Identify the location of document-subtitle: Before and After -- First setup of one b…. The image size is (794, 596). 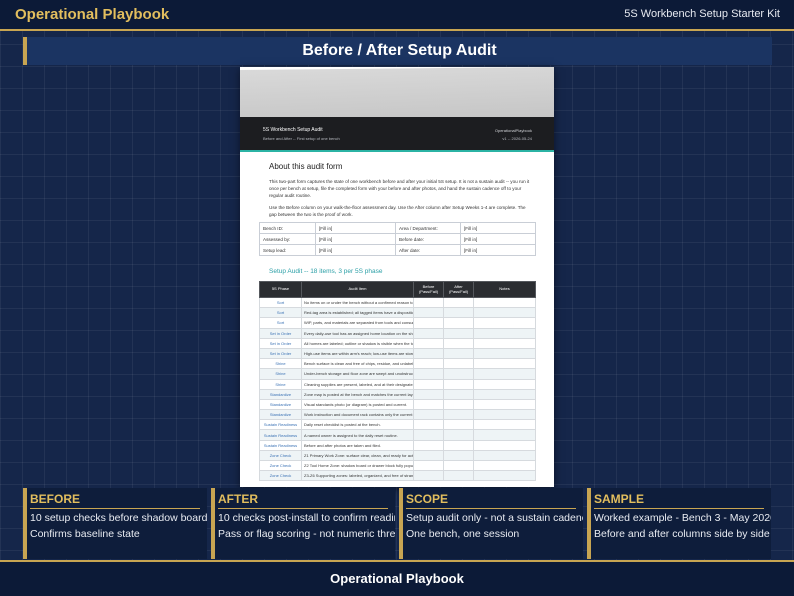
(301, 138).